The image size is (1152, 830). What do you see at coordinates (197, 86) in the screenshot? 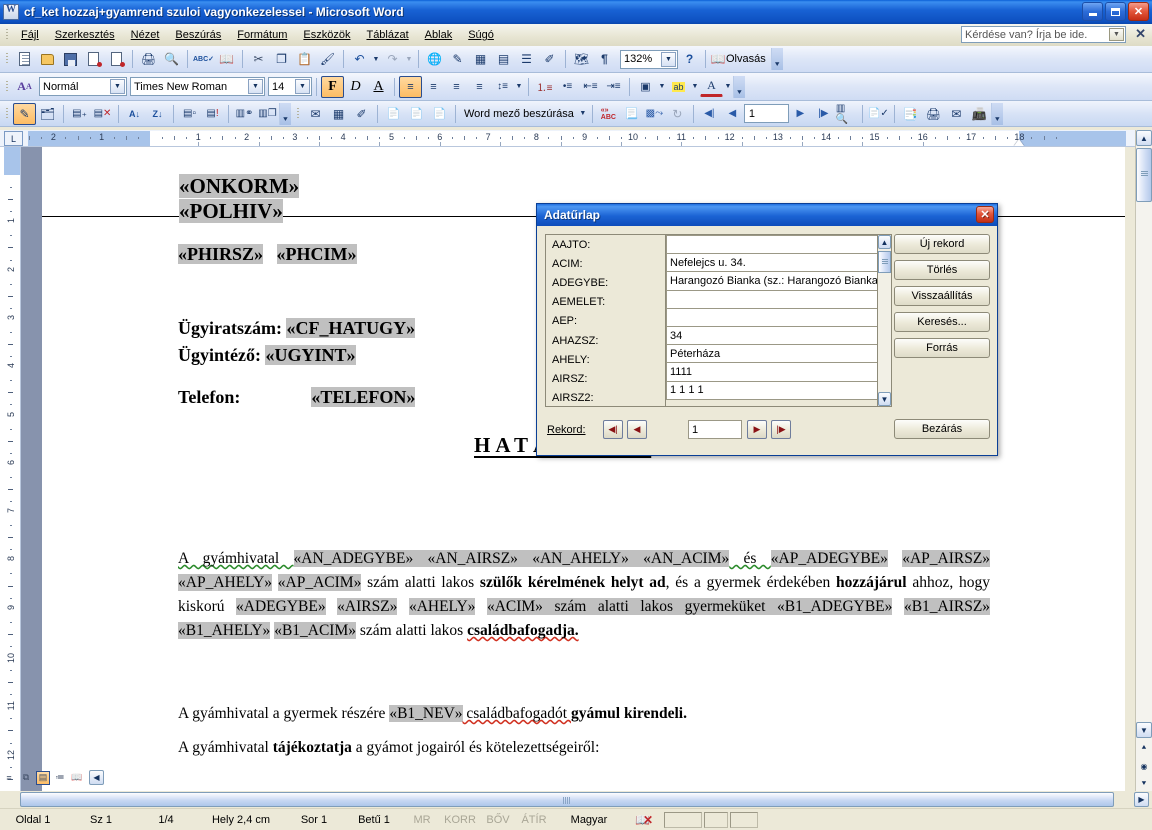
I see `font-combo: Times New Roman ▼` at bounding box center [197, 86].